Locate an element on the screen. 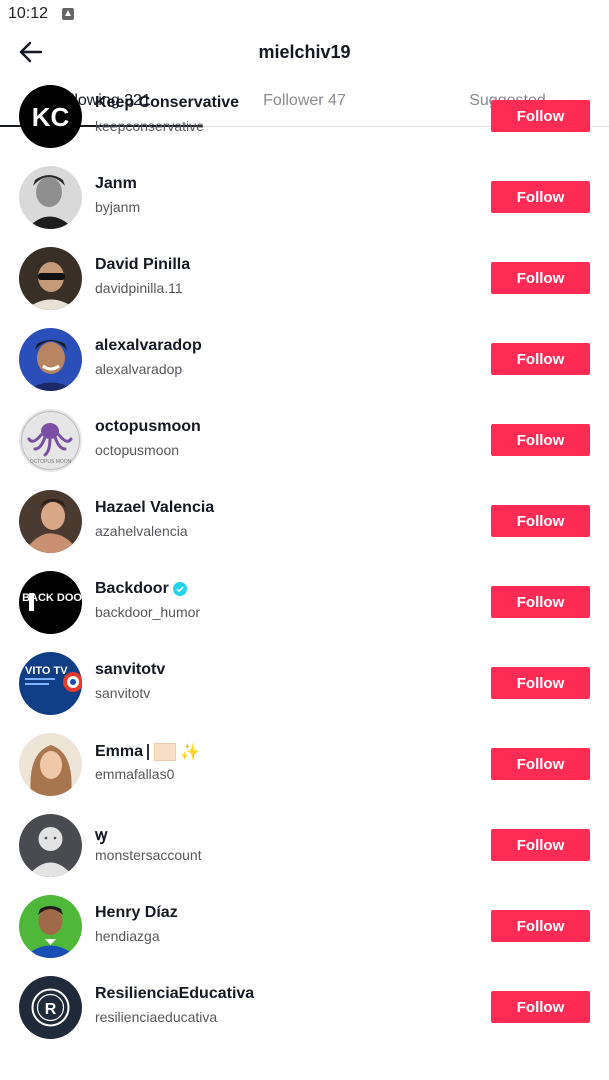  user-name: Henry Díaz is located at coordinates (136, 912).